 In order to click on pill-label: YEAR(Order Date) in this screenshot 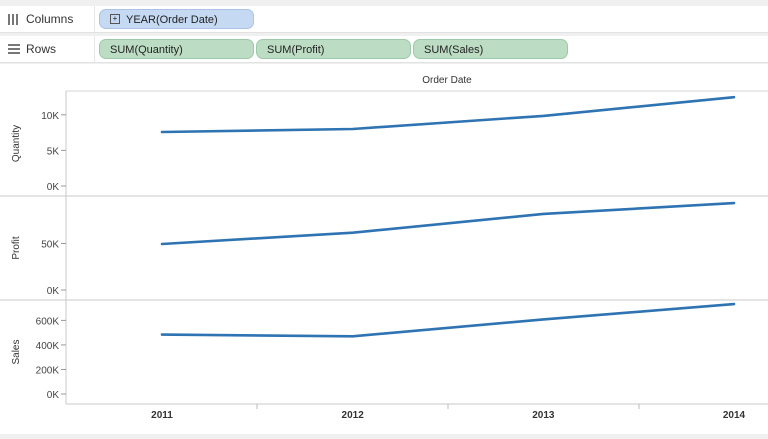, I will do `click(172, 20)`.